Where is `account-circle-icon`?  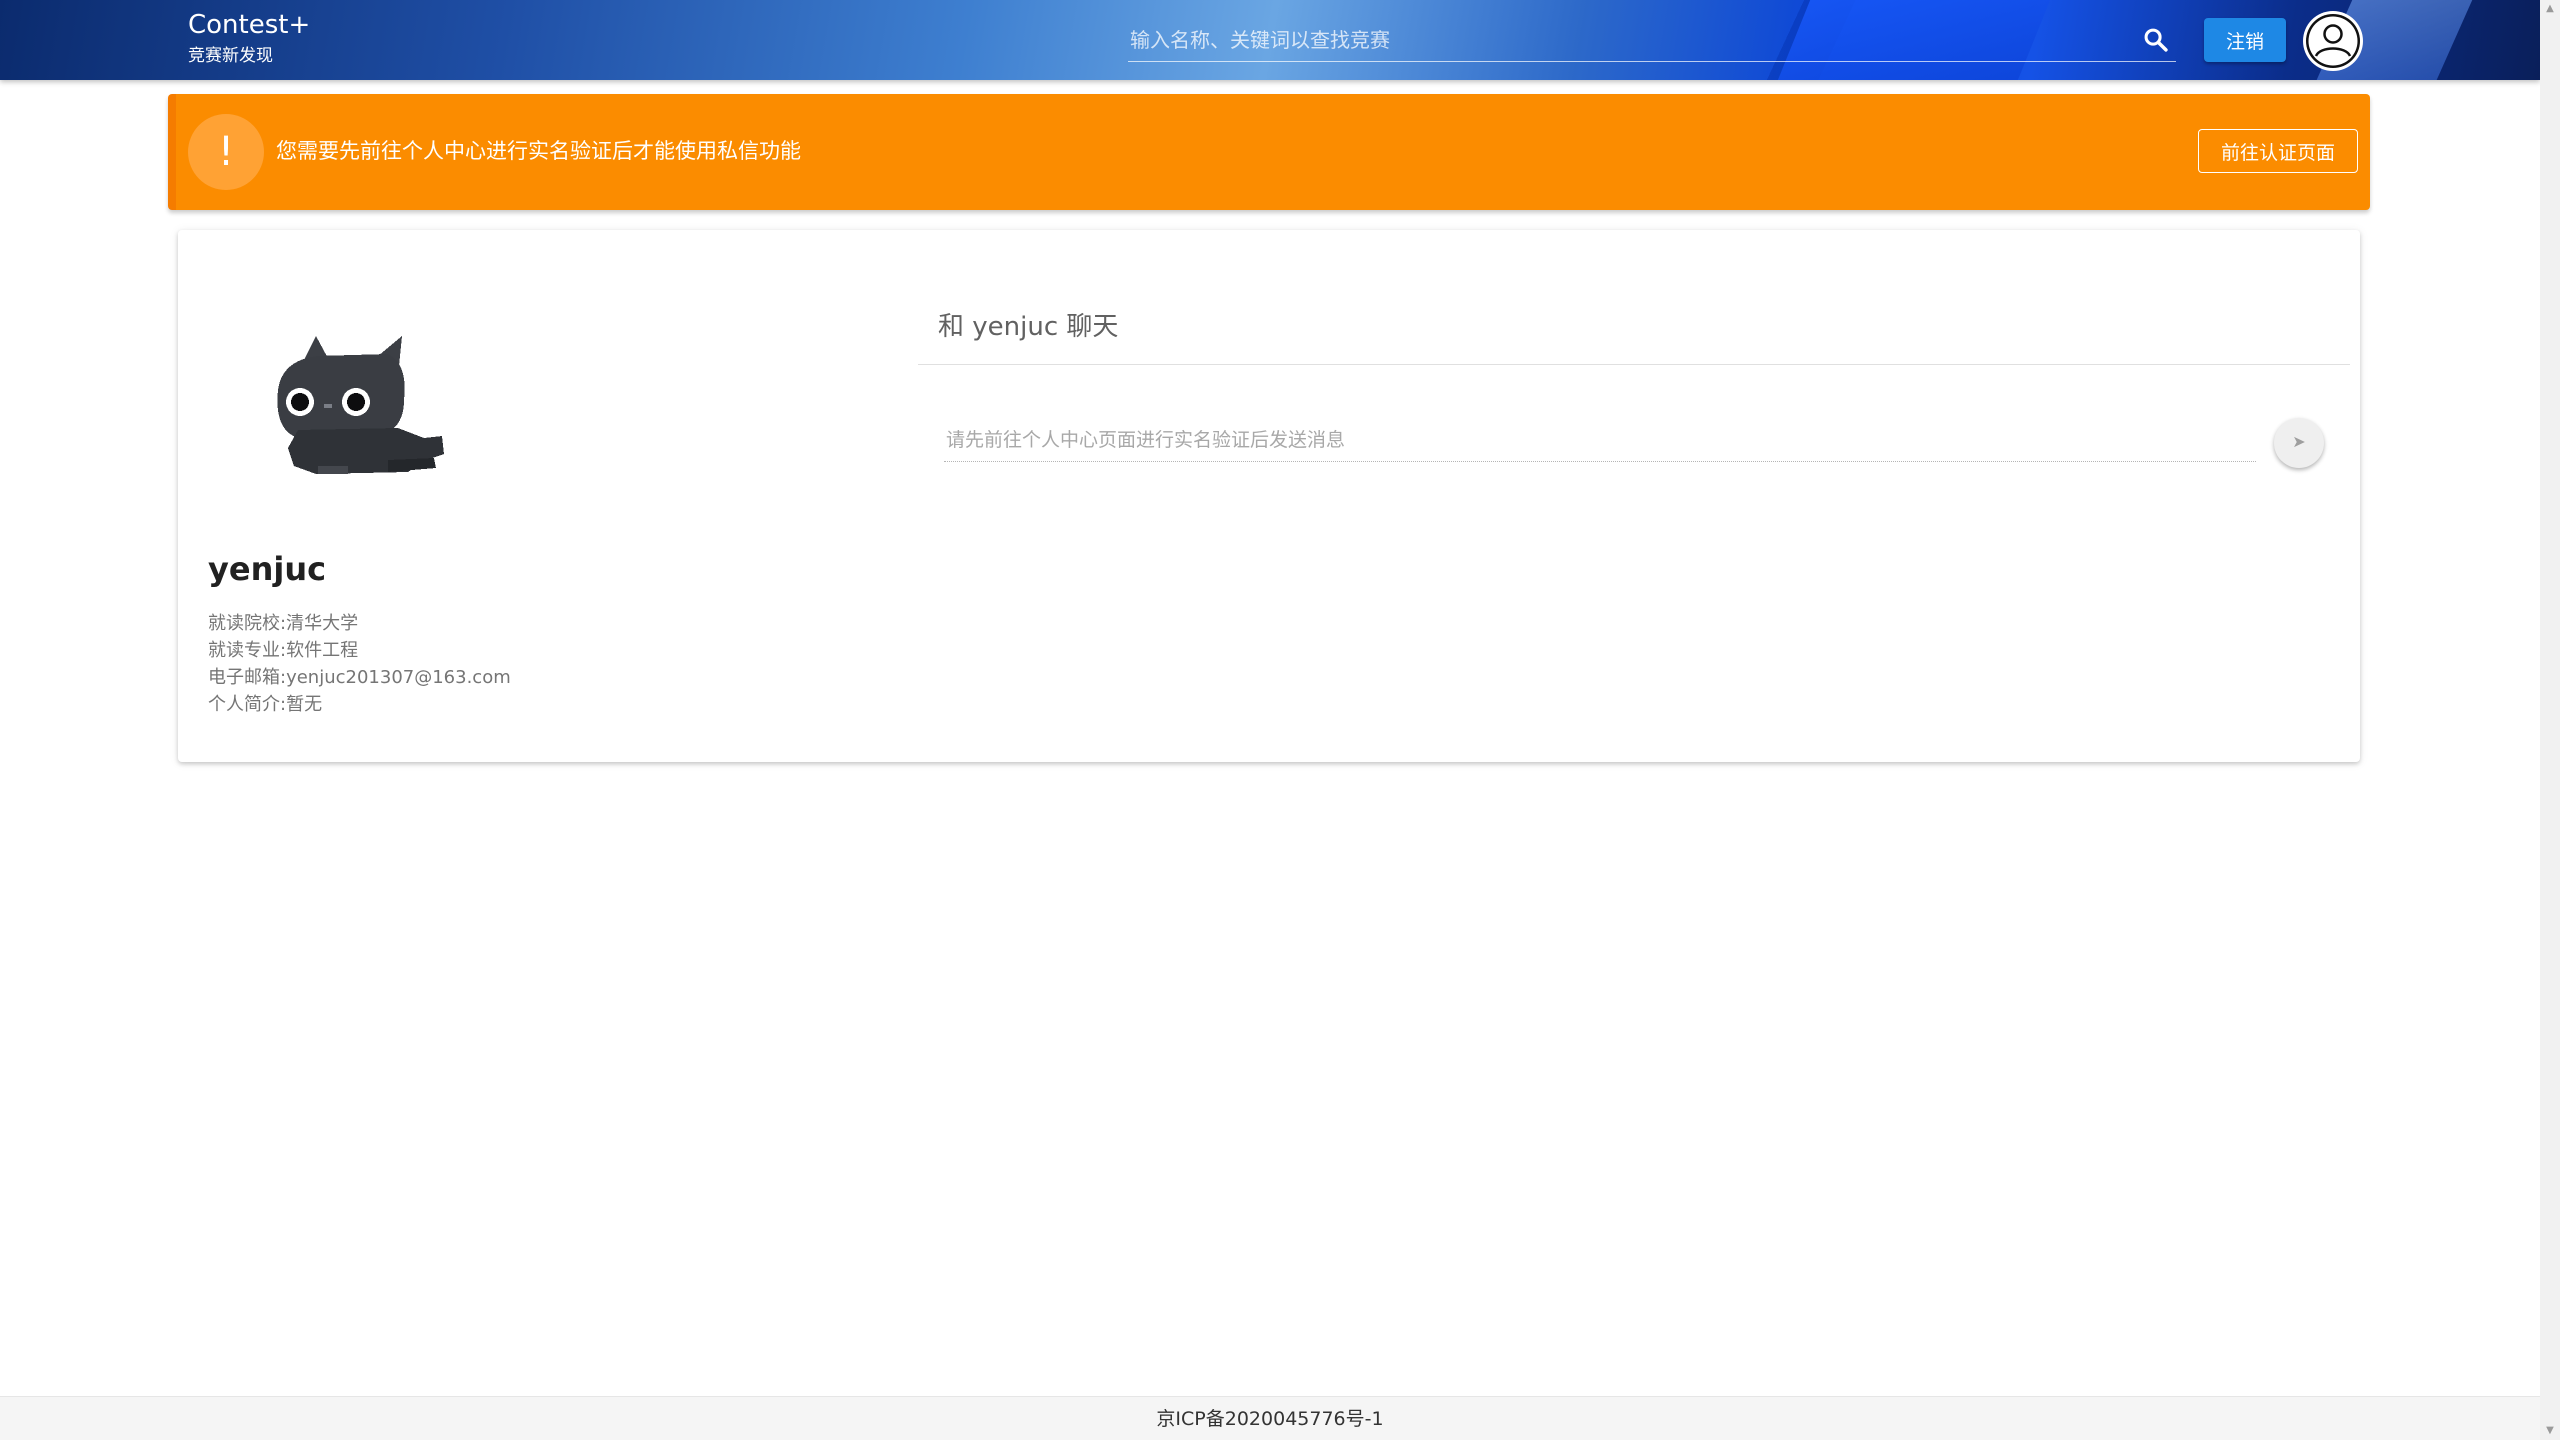 account-circle-icon is located at coordinates (2333, 41).